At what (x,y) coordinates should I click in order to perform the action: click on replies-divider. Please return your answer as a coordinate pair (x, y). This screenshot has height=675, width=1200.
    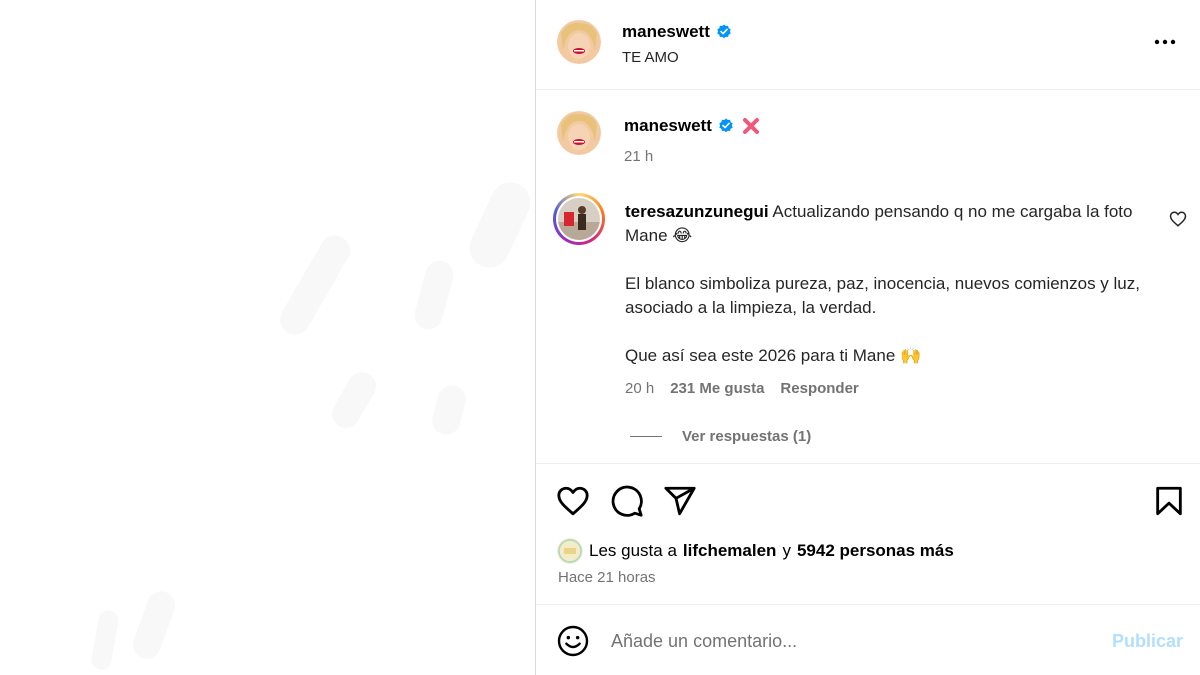
    Looking at the image, I should click on (646, 436).